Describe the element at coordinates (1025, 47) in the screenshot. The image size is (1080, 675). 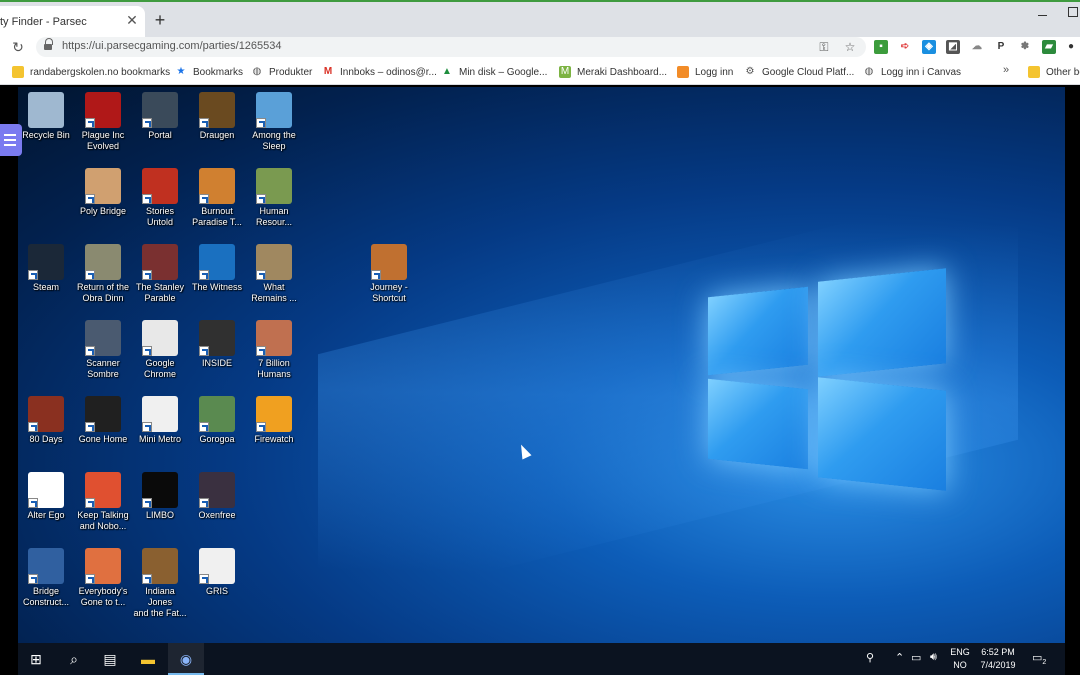
I see `extension-icon: ✽` at that location.